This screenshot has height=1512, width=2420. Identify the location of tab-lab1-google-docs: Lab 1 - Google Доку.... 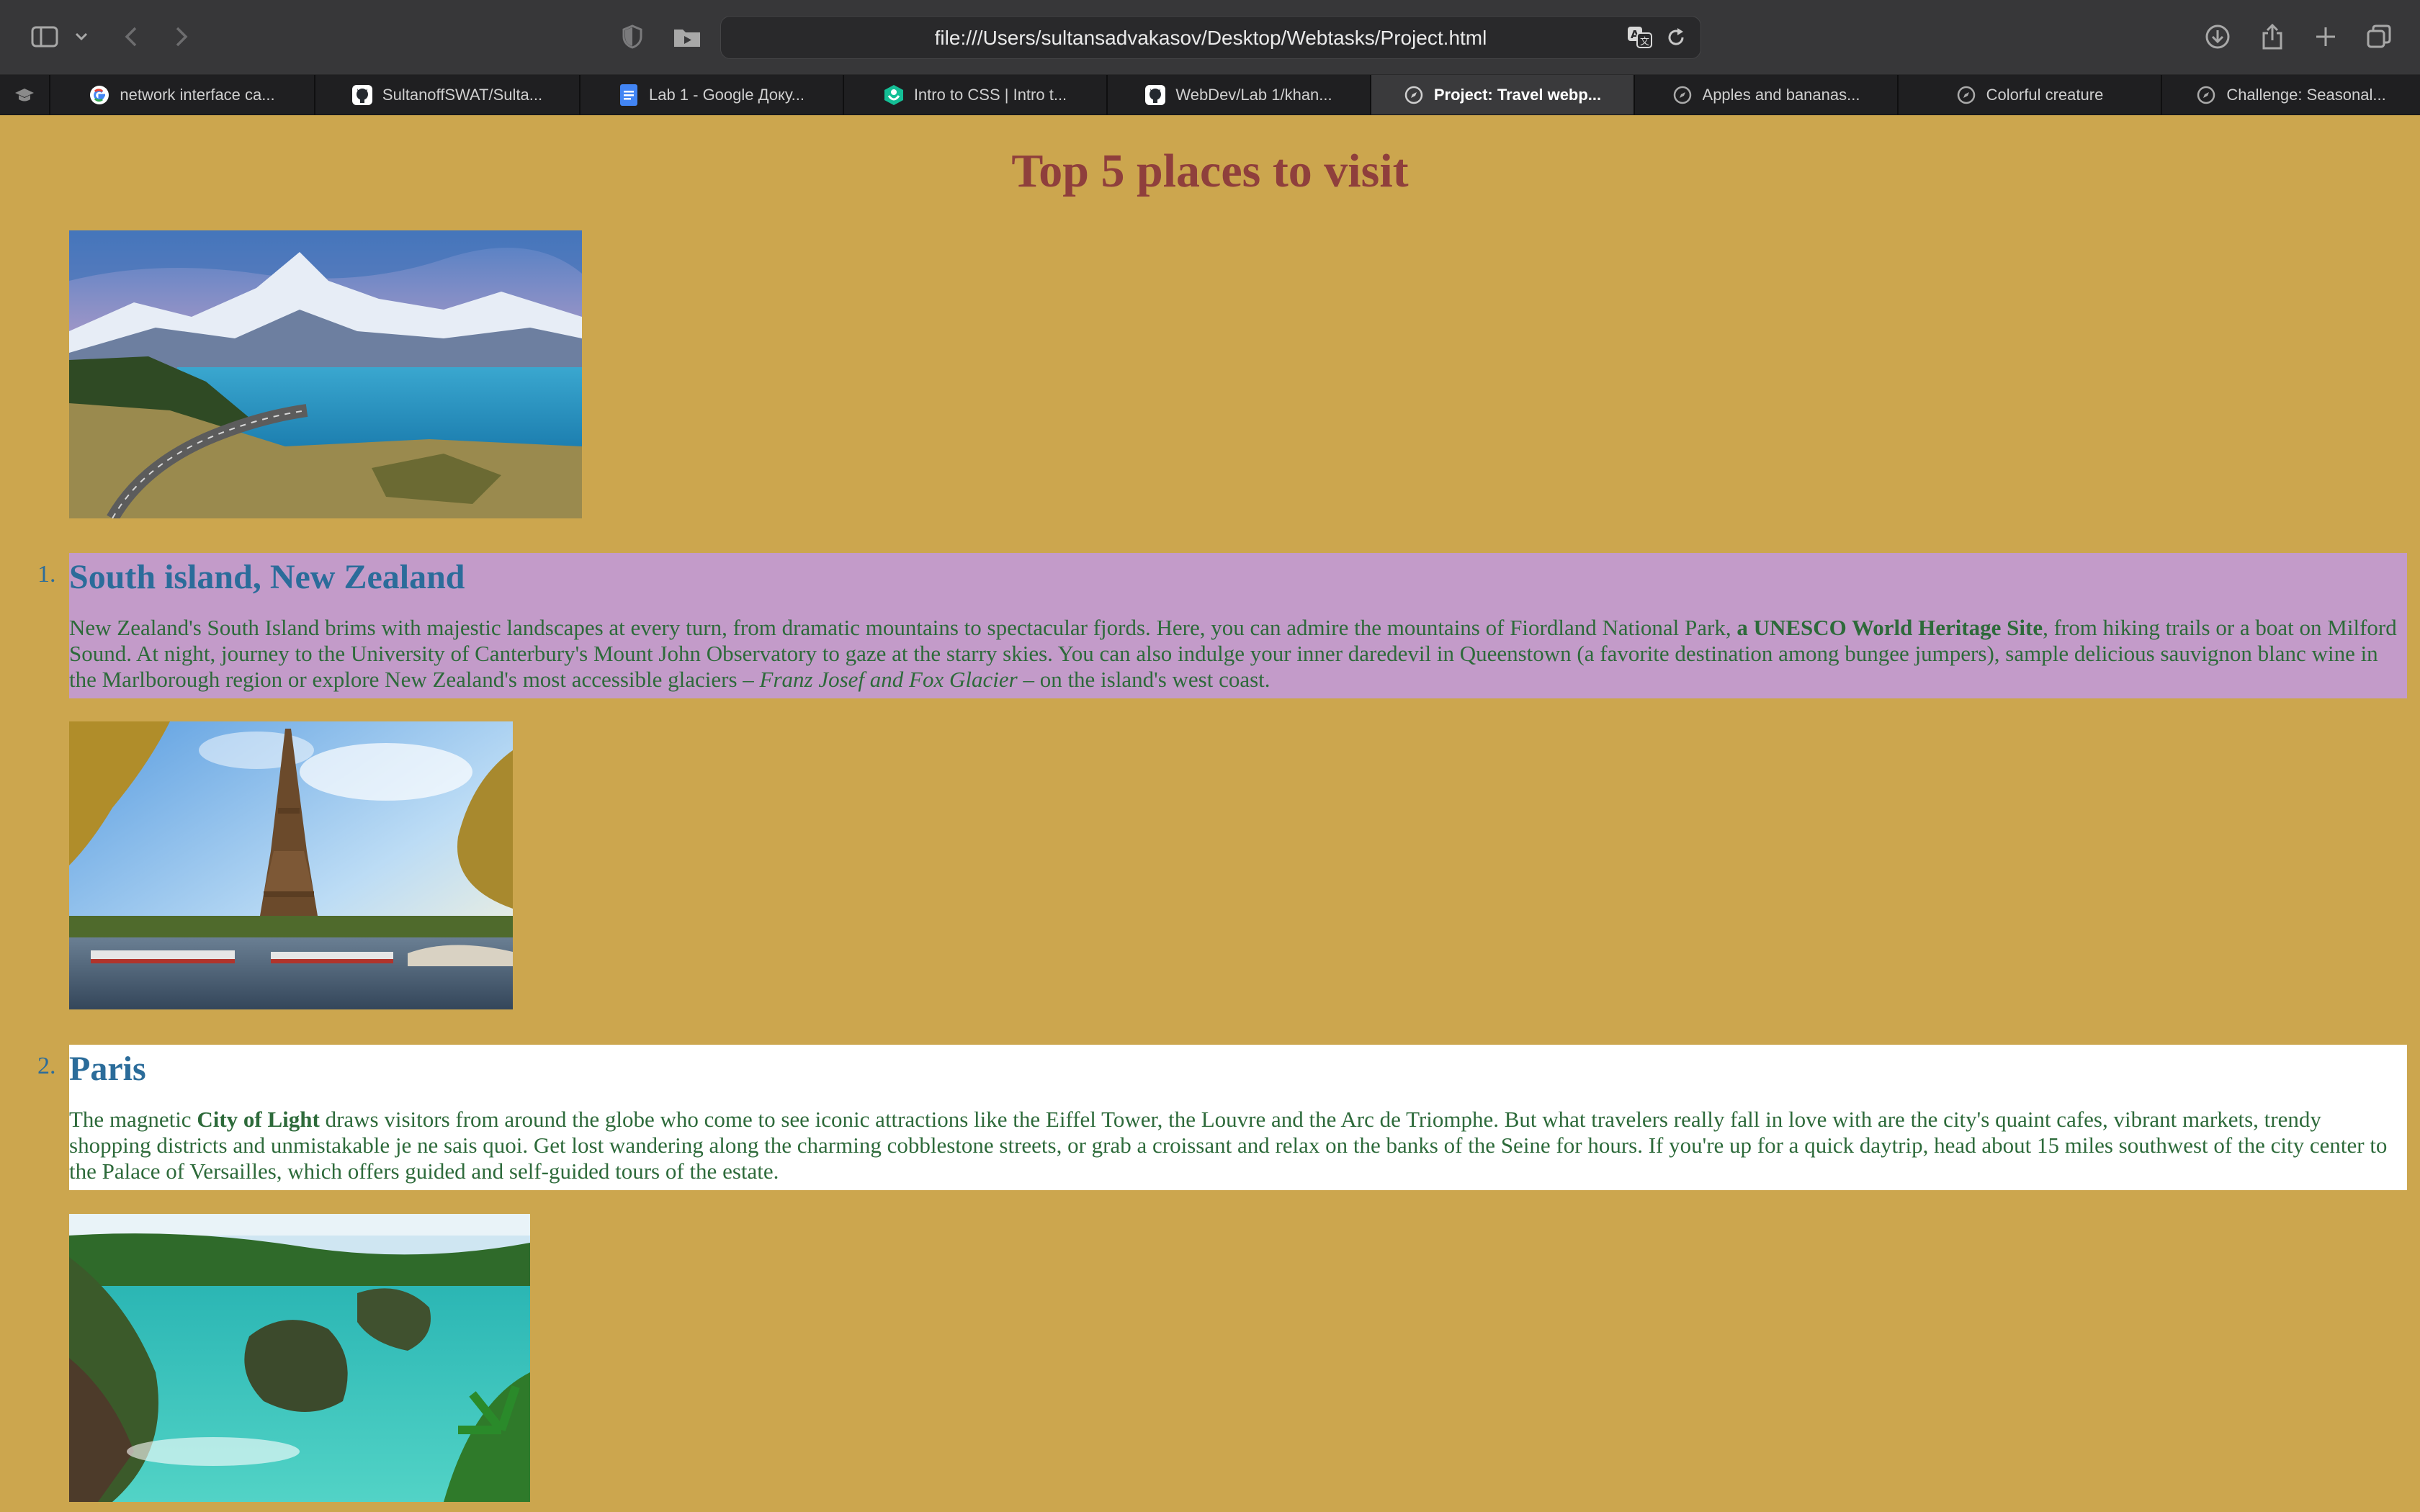
(711, 94).